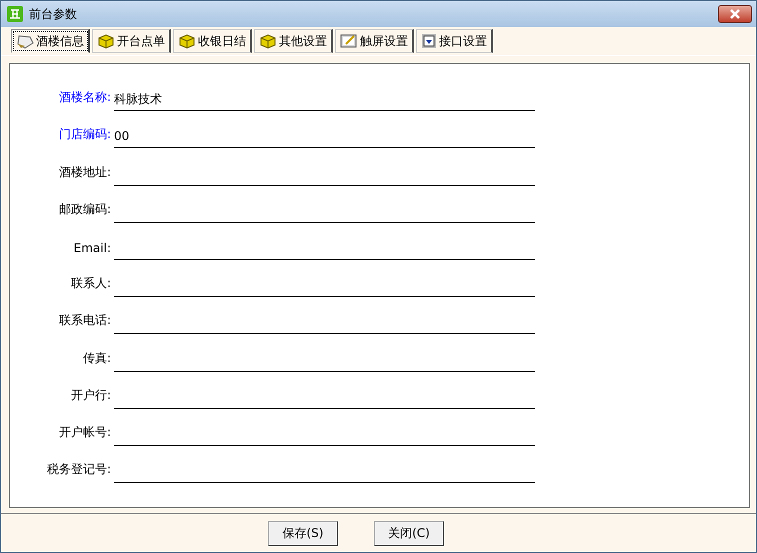  I want to click on download-icon, so click(429, 41).